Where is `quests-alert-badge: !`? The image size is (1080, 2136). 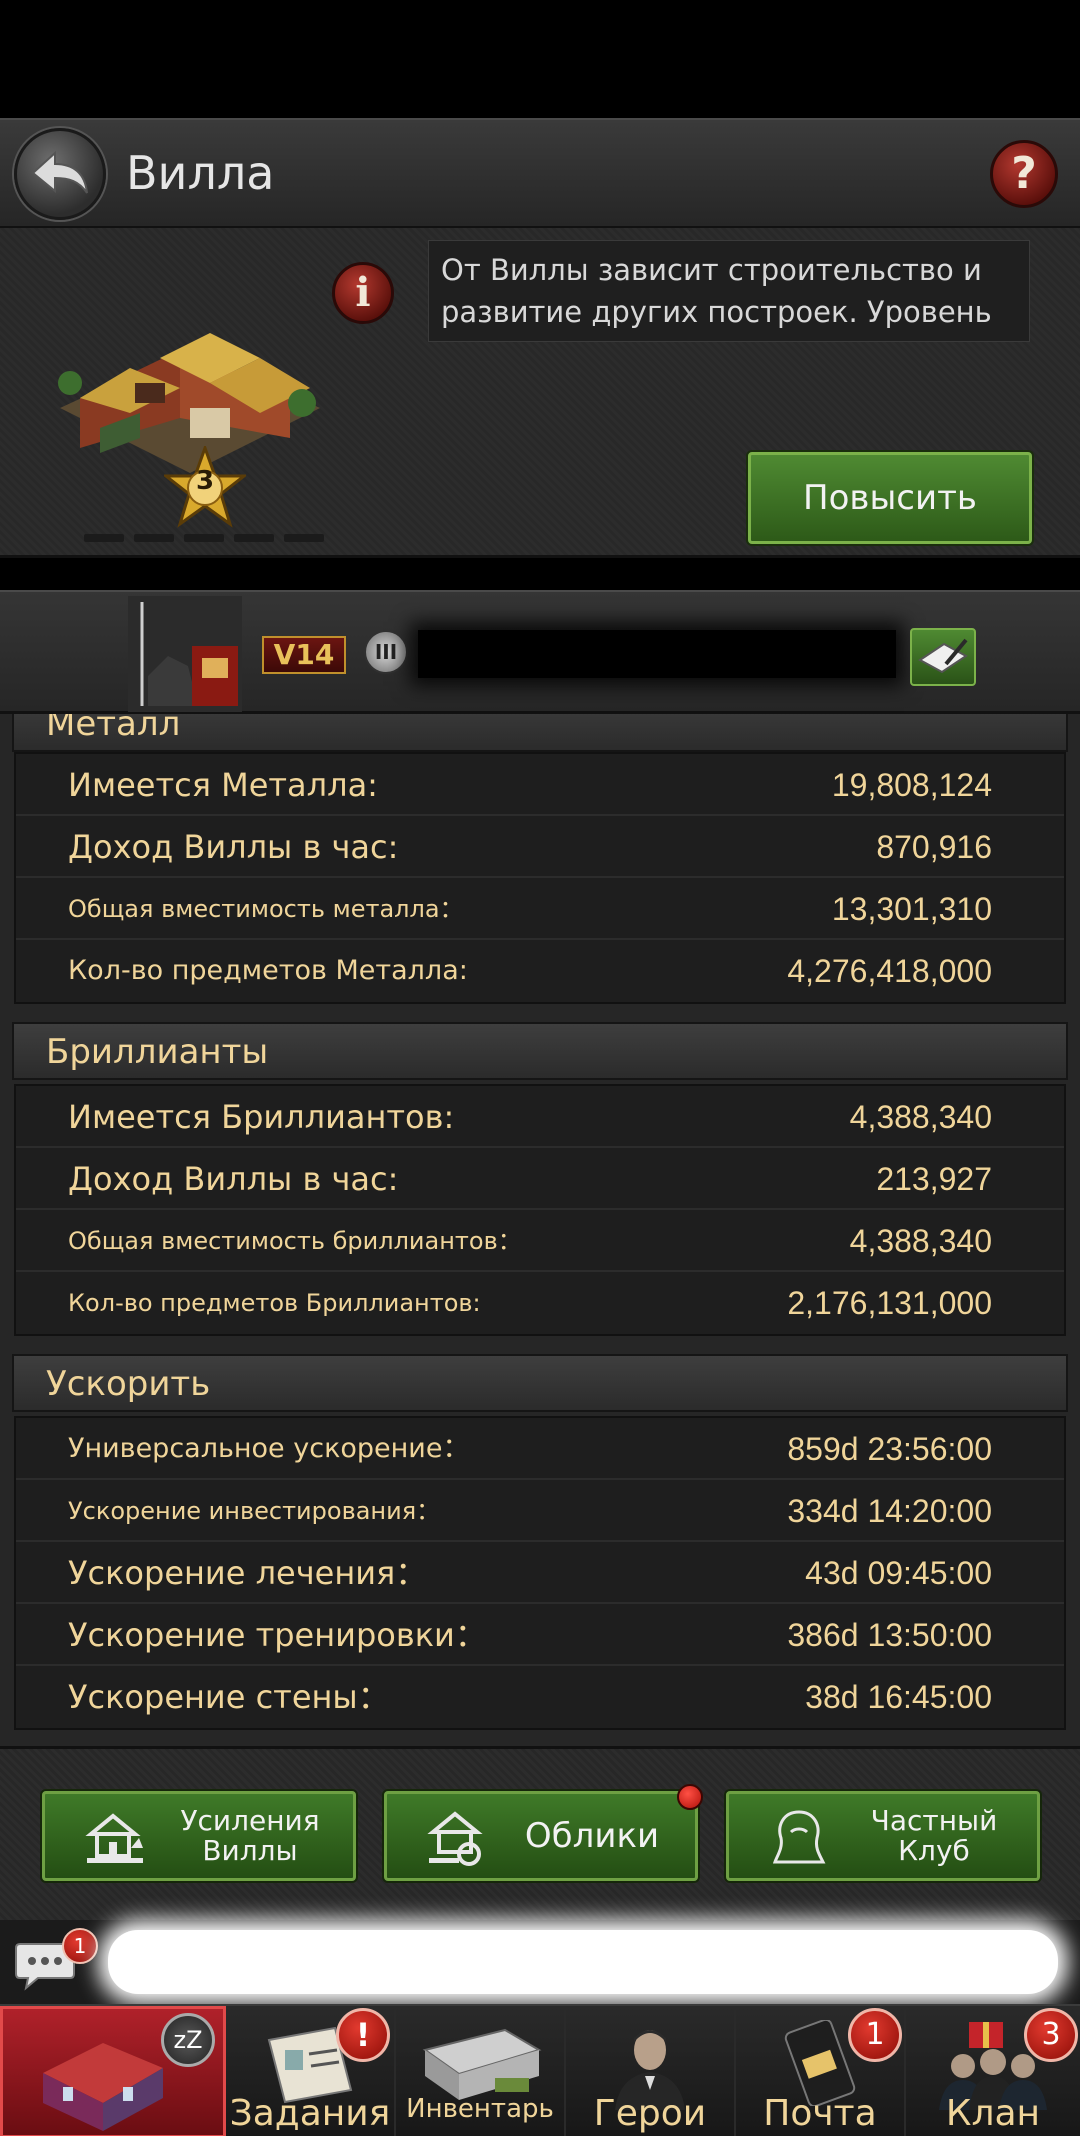
quests-alert-badge: ! is located at coordinates (363, 2035).